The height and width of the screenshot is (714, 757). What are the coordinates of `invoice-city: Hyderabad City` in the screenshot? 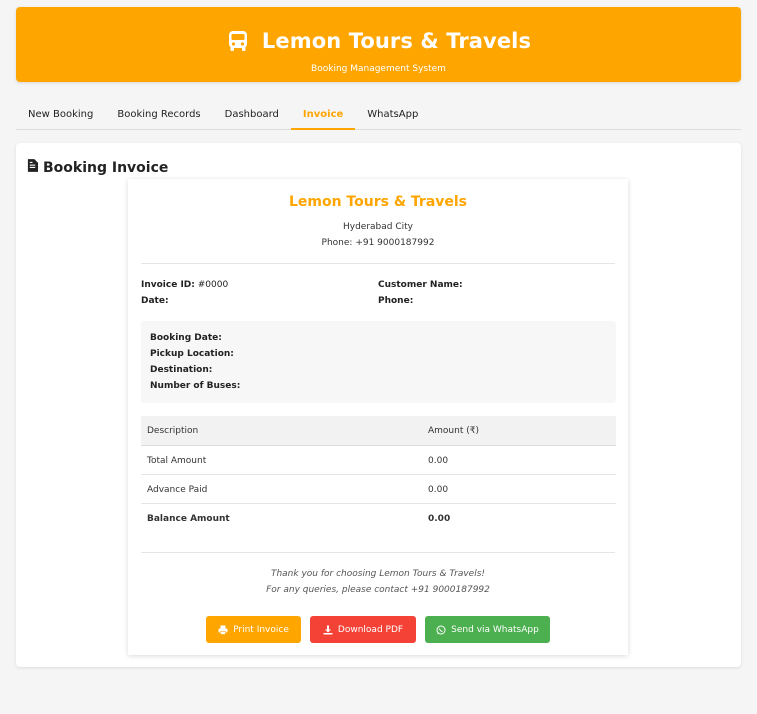 It's located at (377, 227).